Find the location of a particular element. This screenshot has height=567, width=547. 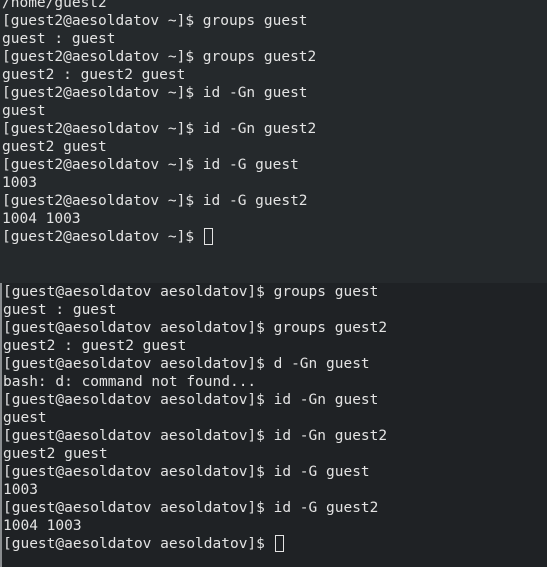

prompt: [guest@aesoldatov aesoldatov]$ is located at coordinates (138, 544).